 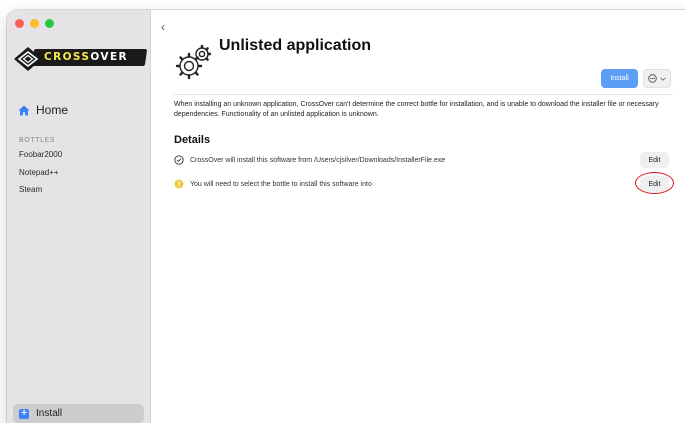 I want to click on sidebar-item-home-label: Home, so click(x=52, y=110).